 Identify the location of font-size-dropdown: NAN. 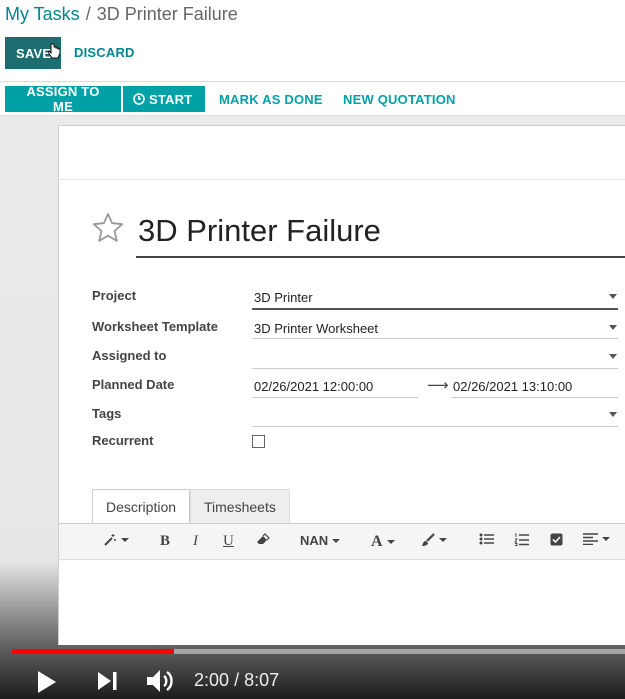
(320, 540).